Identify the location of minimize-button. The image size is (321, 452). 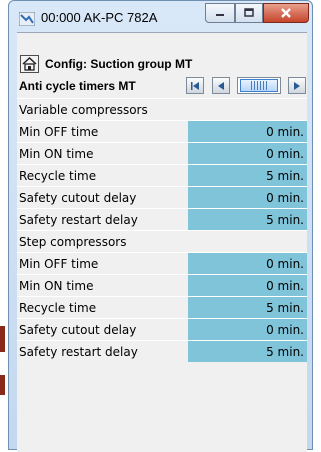
(220, 13).